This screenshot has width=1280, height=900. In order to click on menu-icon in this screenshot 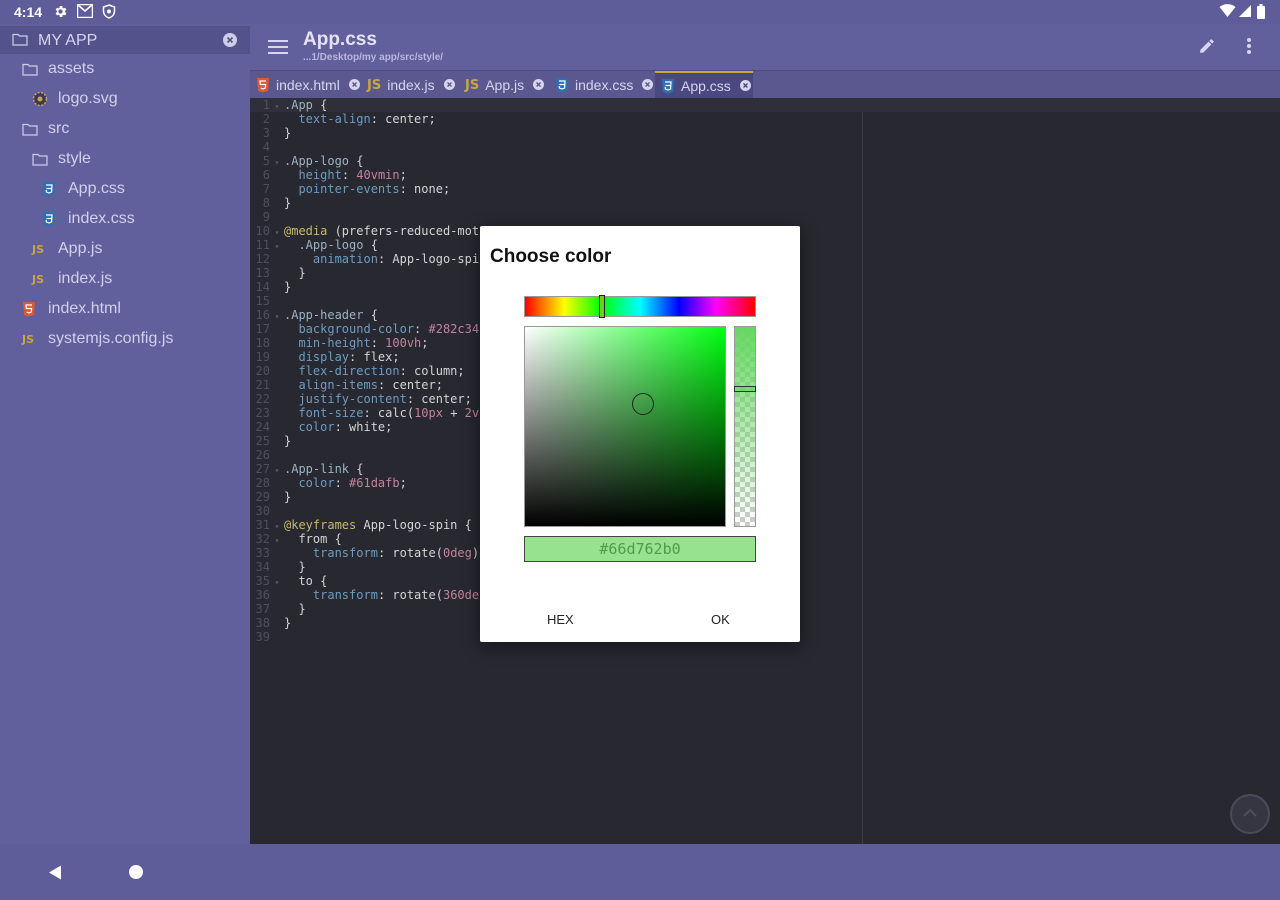, I will do `click(278, 49)`.